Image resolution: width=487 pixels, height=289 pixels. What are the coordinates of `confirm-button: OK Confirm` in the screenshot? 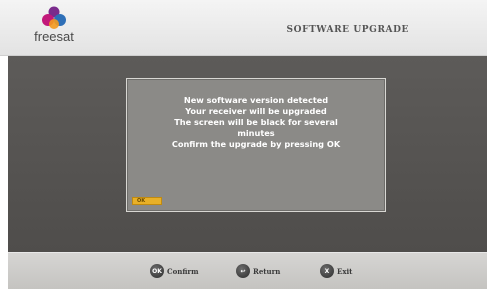 It's located at (174, 271).